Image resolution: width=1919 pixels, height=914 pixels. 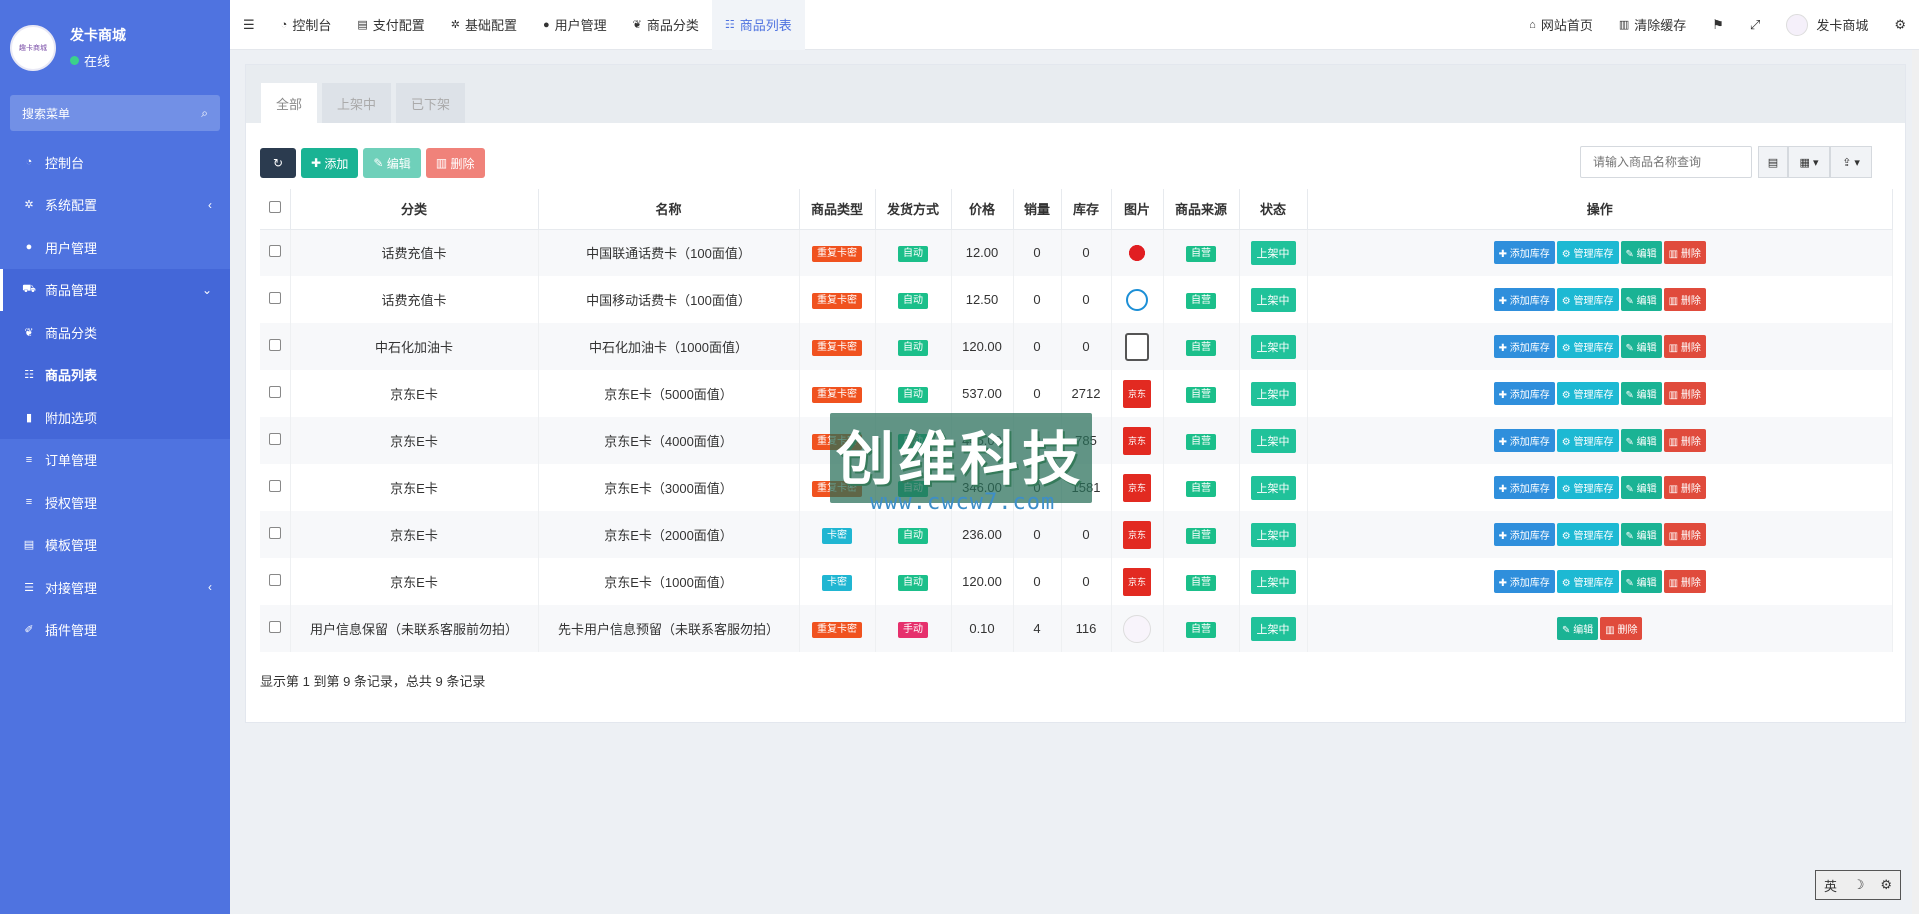 I want to click on avatar: 趣卡商城, so click(x=33, y=47).